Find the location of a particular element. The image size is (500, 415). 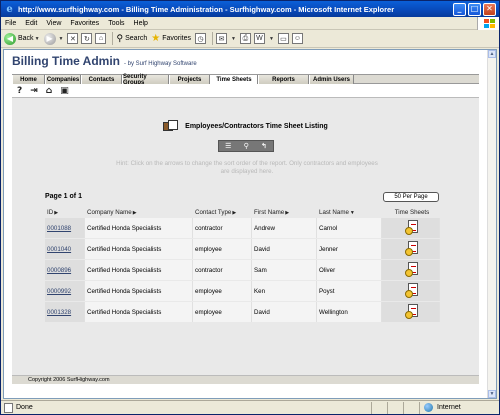

discuss-icon: ▭ is located at coordinates (283, 38).